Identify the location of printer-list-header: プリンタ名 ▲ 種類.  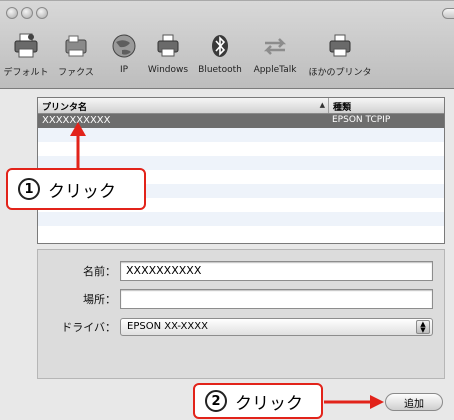
(241, 106).